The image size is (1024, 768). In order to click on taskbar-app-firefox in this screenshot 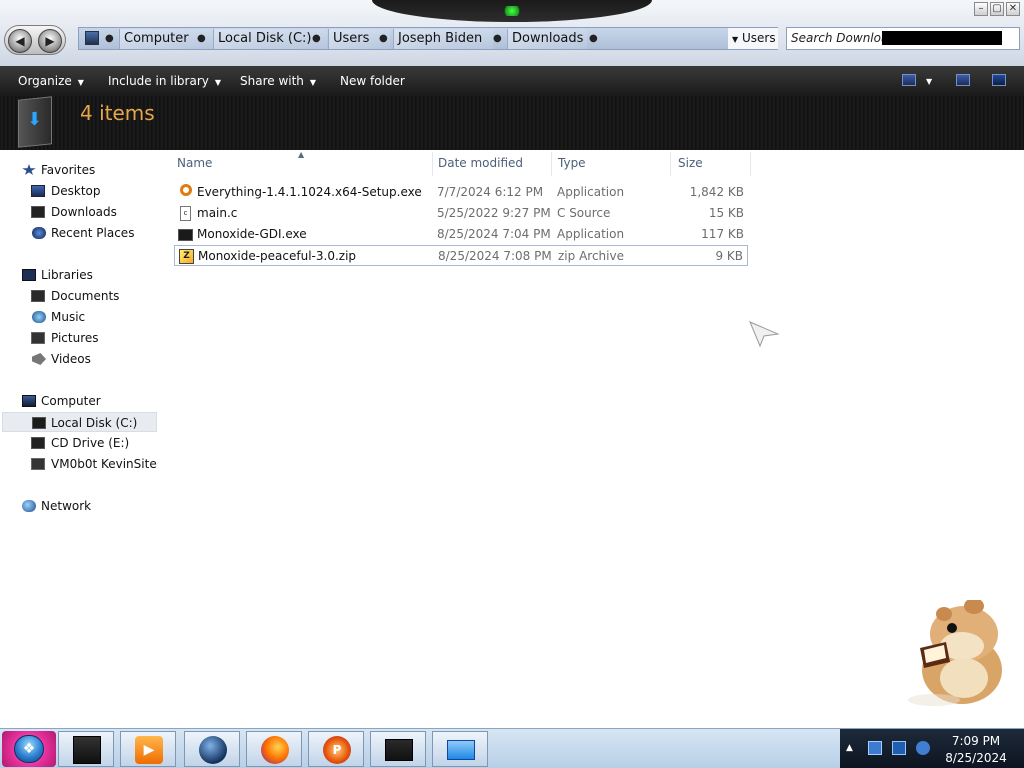, I will do `click(274, 749)`.